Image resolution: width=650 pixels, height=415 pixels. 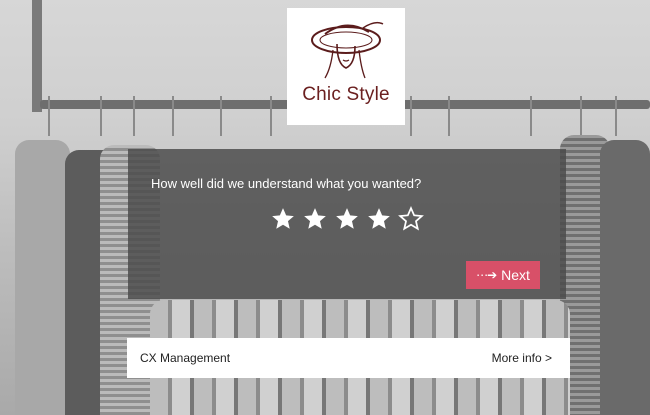 I want to click on footer-brand: CX Management, so click(x=185, y=358).